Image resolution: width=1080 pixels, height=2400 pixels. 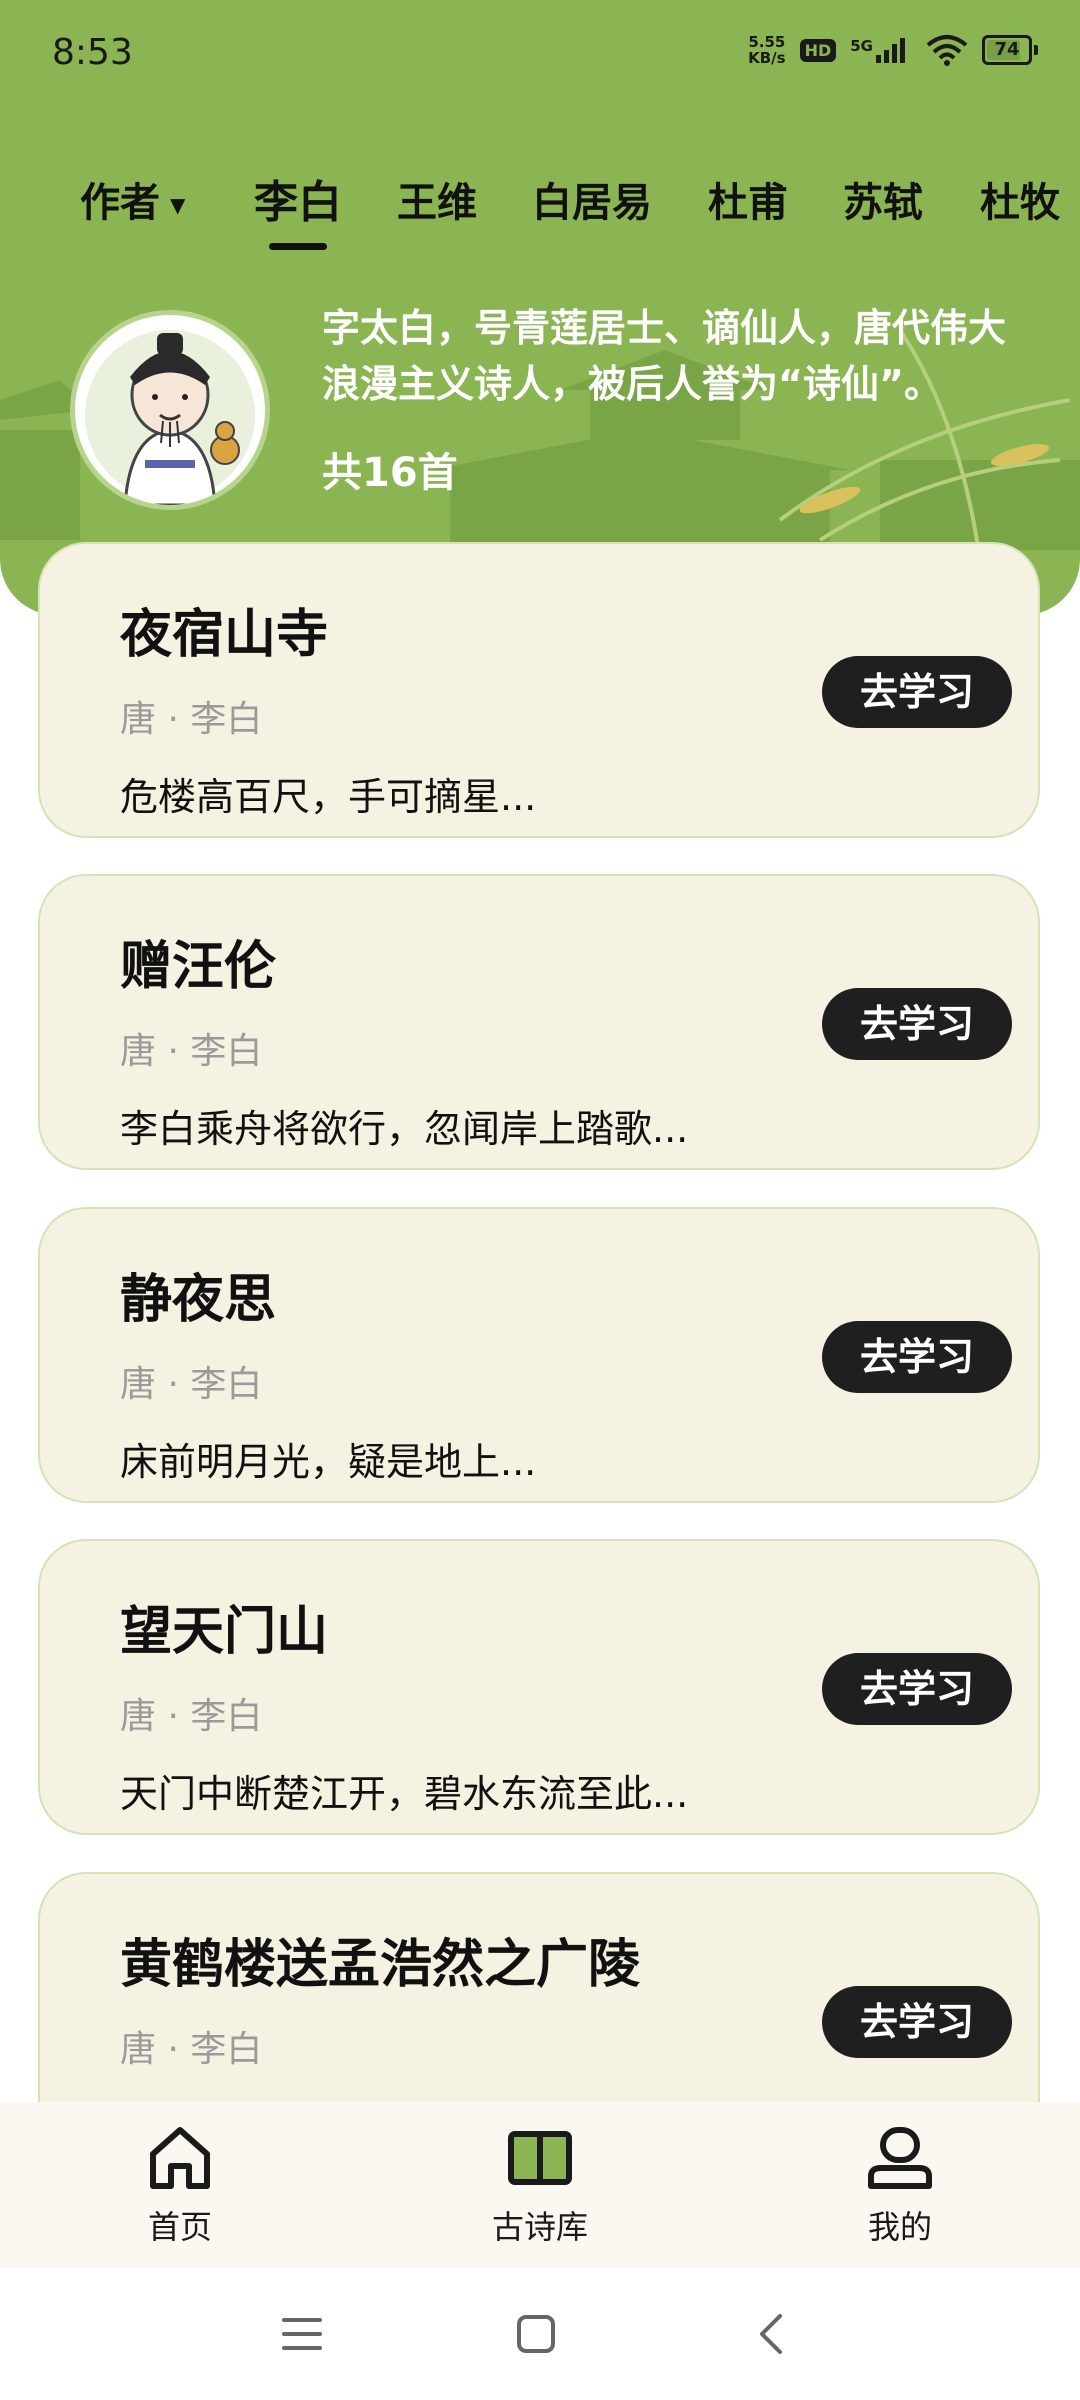 I want to click on profile-icon, so click(x=900, y=2158).